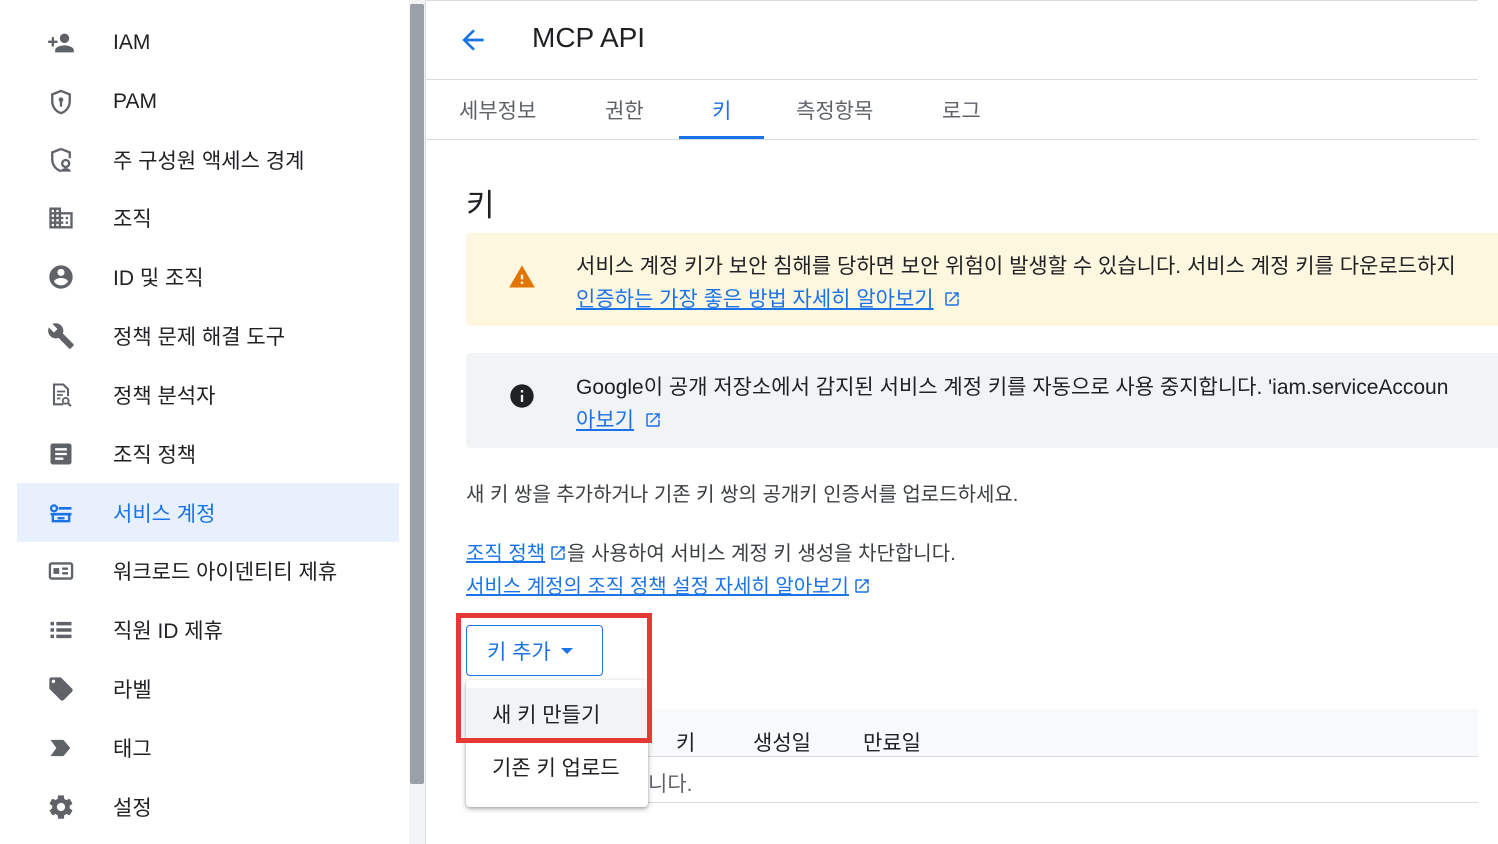 The width and height of the screenshot is (1498, 844). I want to click on sidebar-item-workload-identity-federation: 워크로드 아이덴티티 제휴, so click(208, 570).